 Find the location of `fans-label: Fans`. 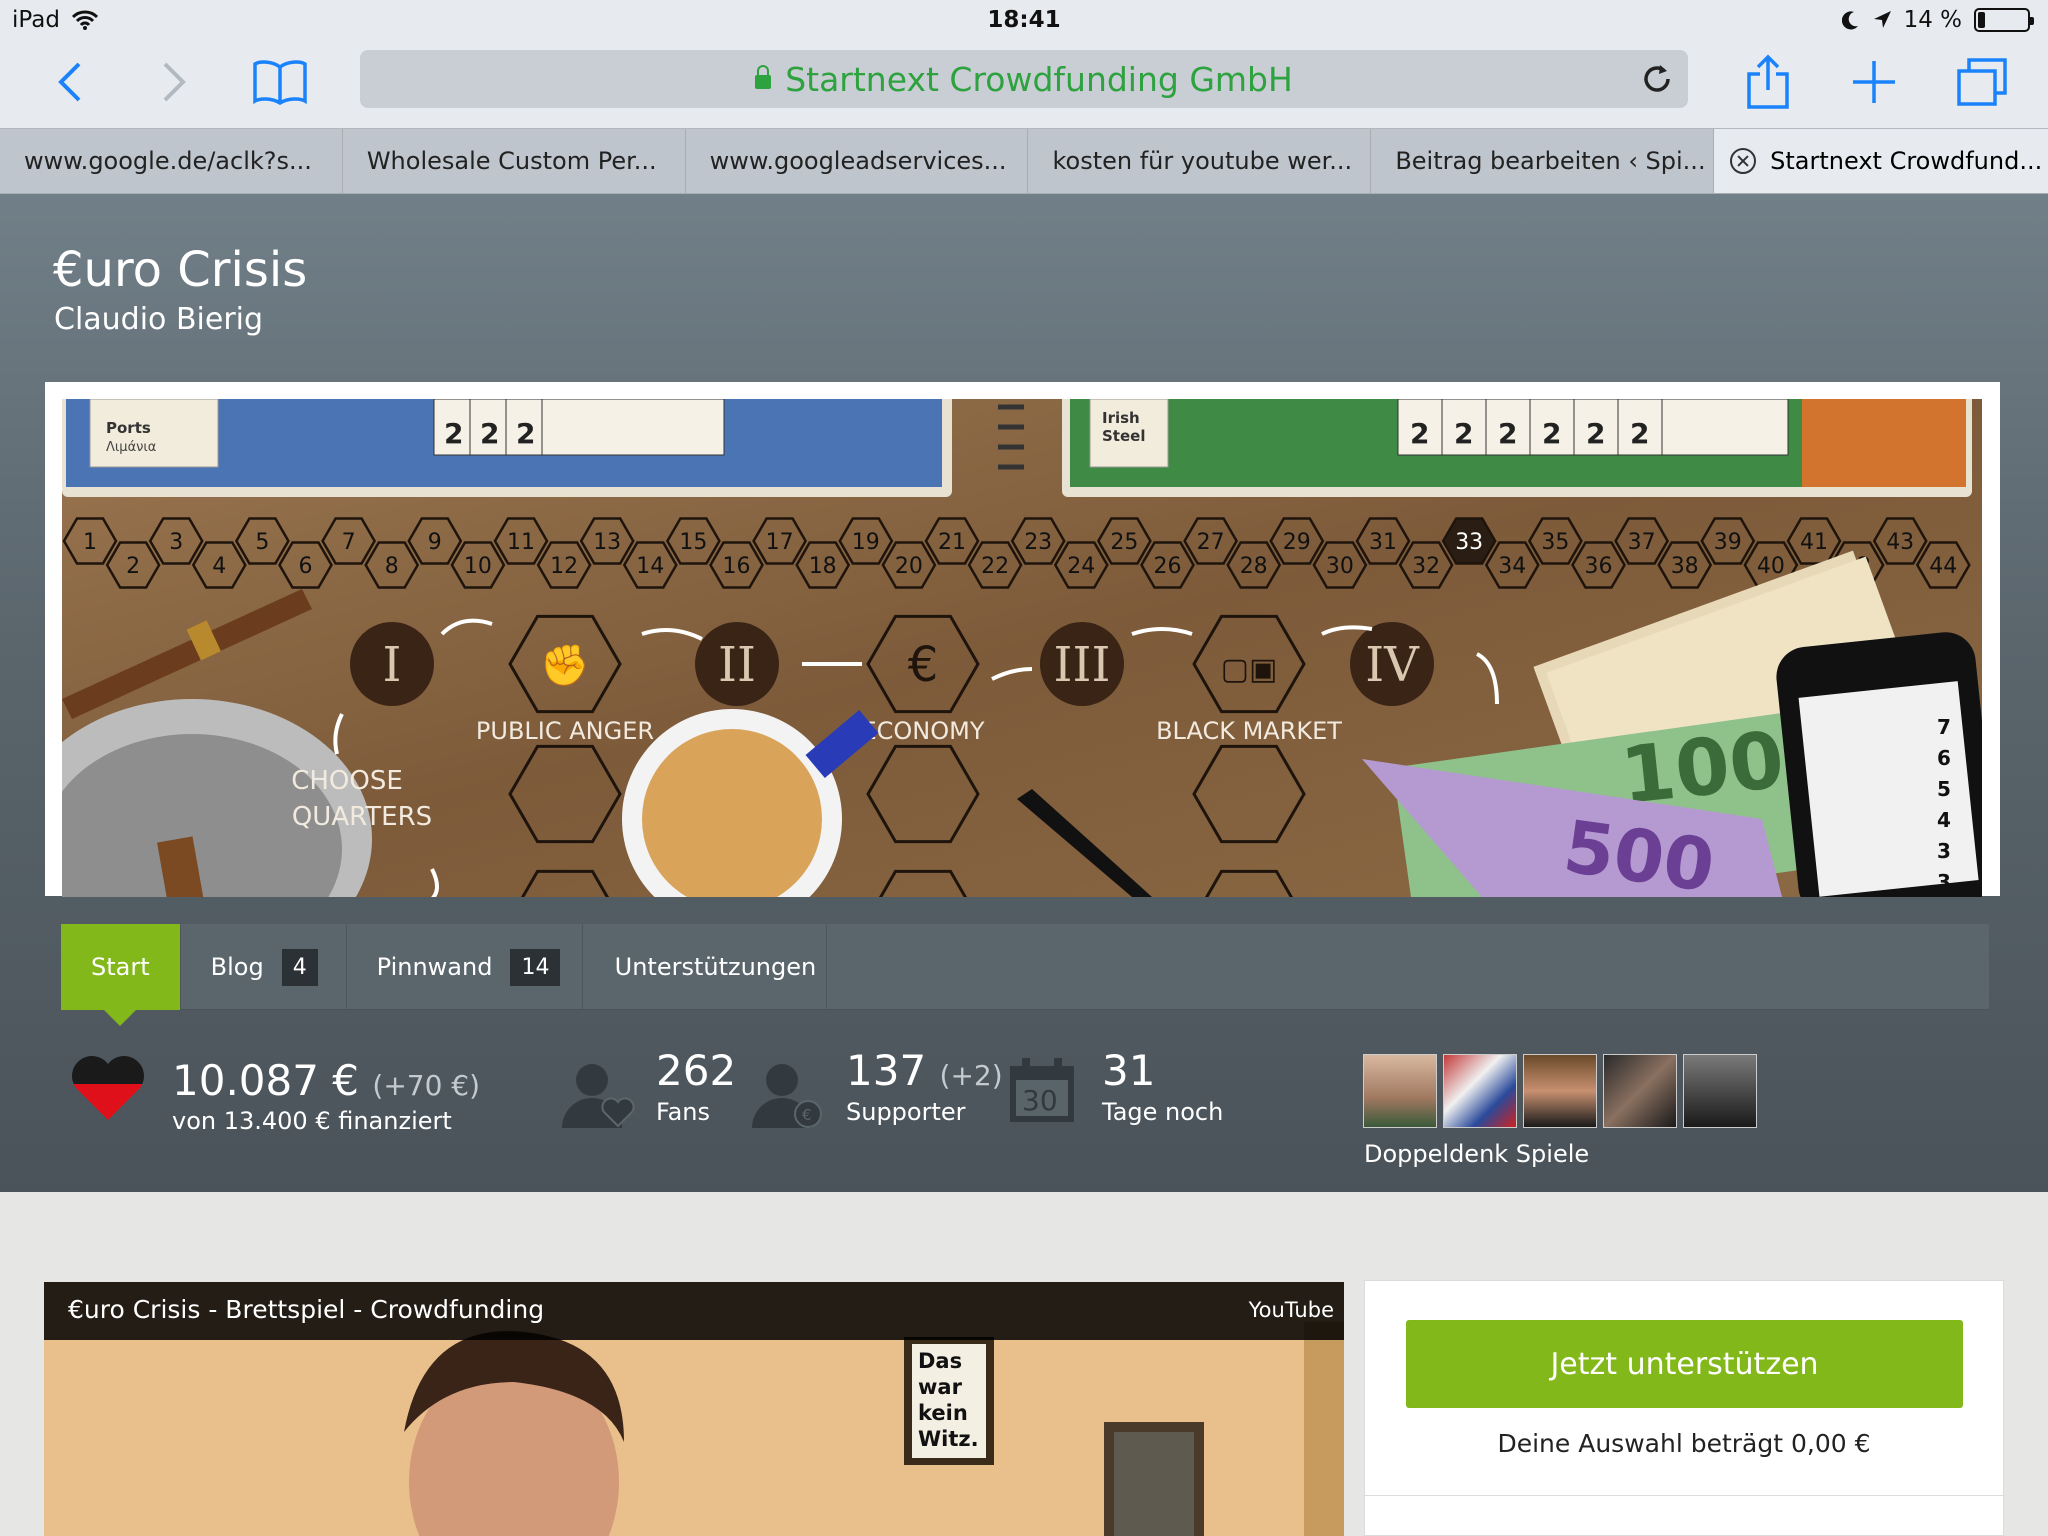

fans-label: Fans is located at coordinates (683, 1112).